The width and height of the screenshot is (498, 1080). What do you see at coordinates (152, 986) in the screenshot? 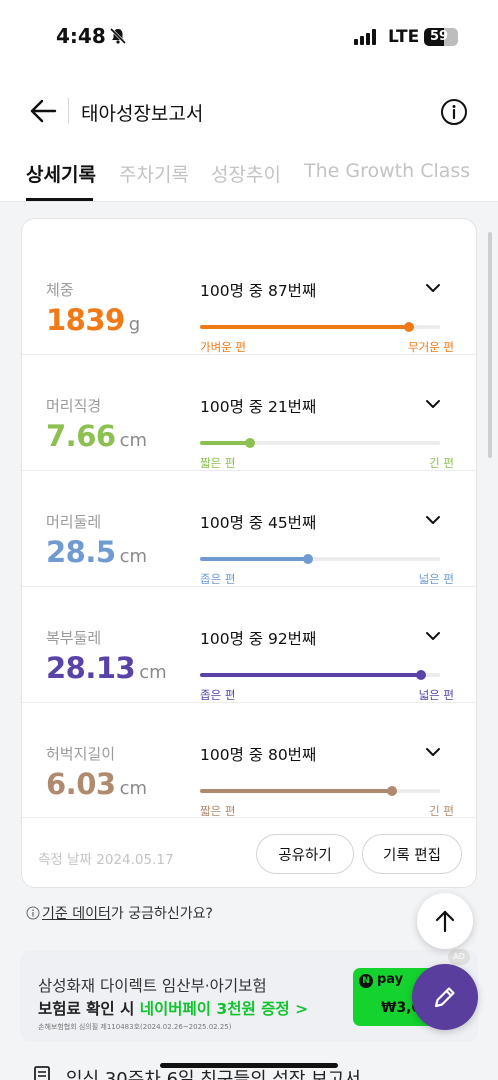
I see `ad-headline: 삼성화재 다이렉트 임산부·아기보험` at bounding box center [152, 986].